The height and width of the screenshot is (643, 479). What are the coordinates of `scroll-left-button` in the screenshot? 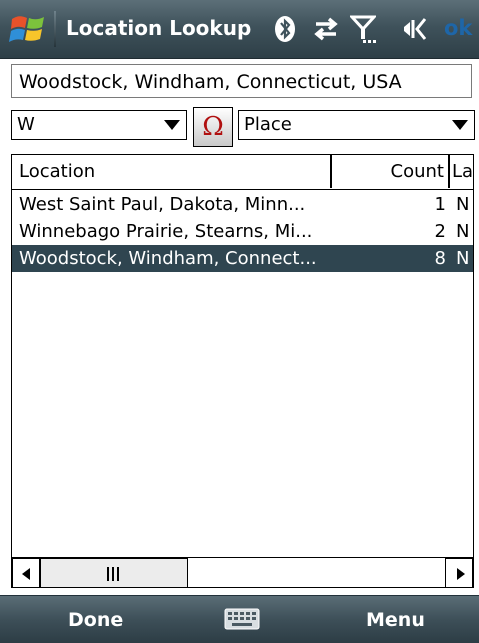 It's located at (26, 572).